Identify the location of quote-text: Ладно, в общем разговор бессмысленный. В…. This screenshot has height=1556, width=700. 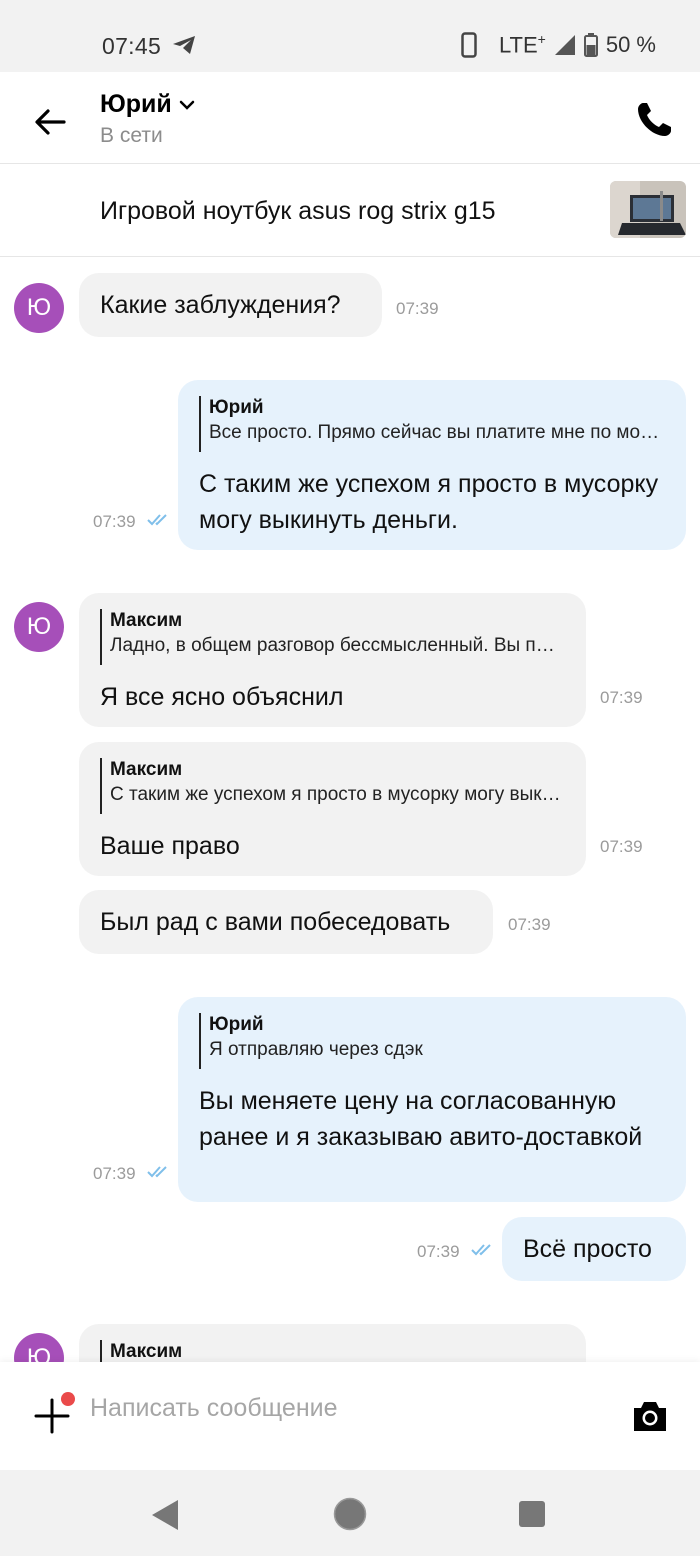
(337, 645).